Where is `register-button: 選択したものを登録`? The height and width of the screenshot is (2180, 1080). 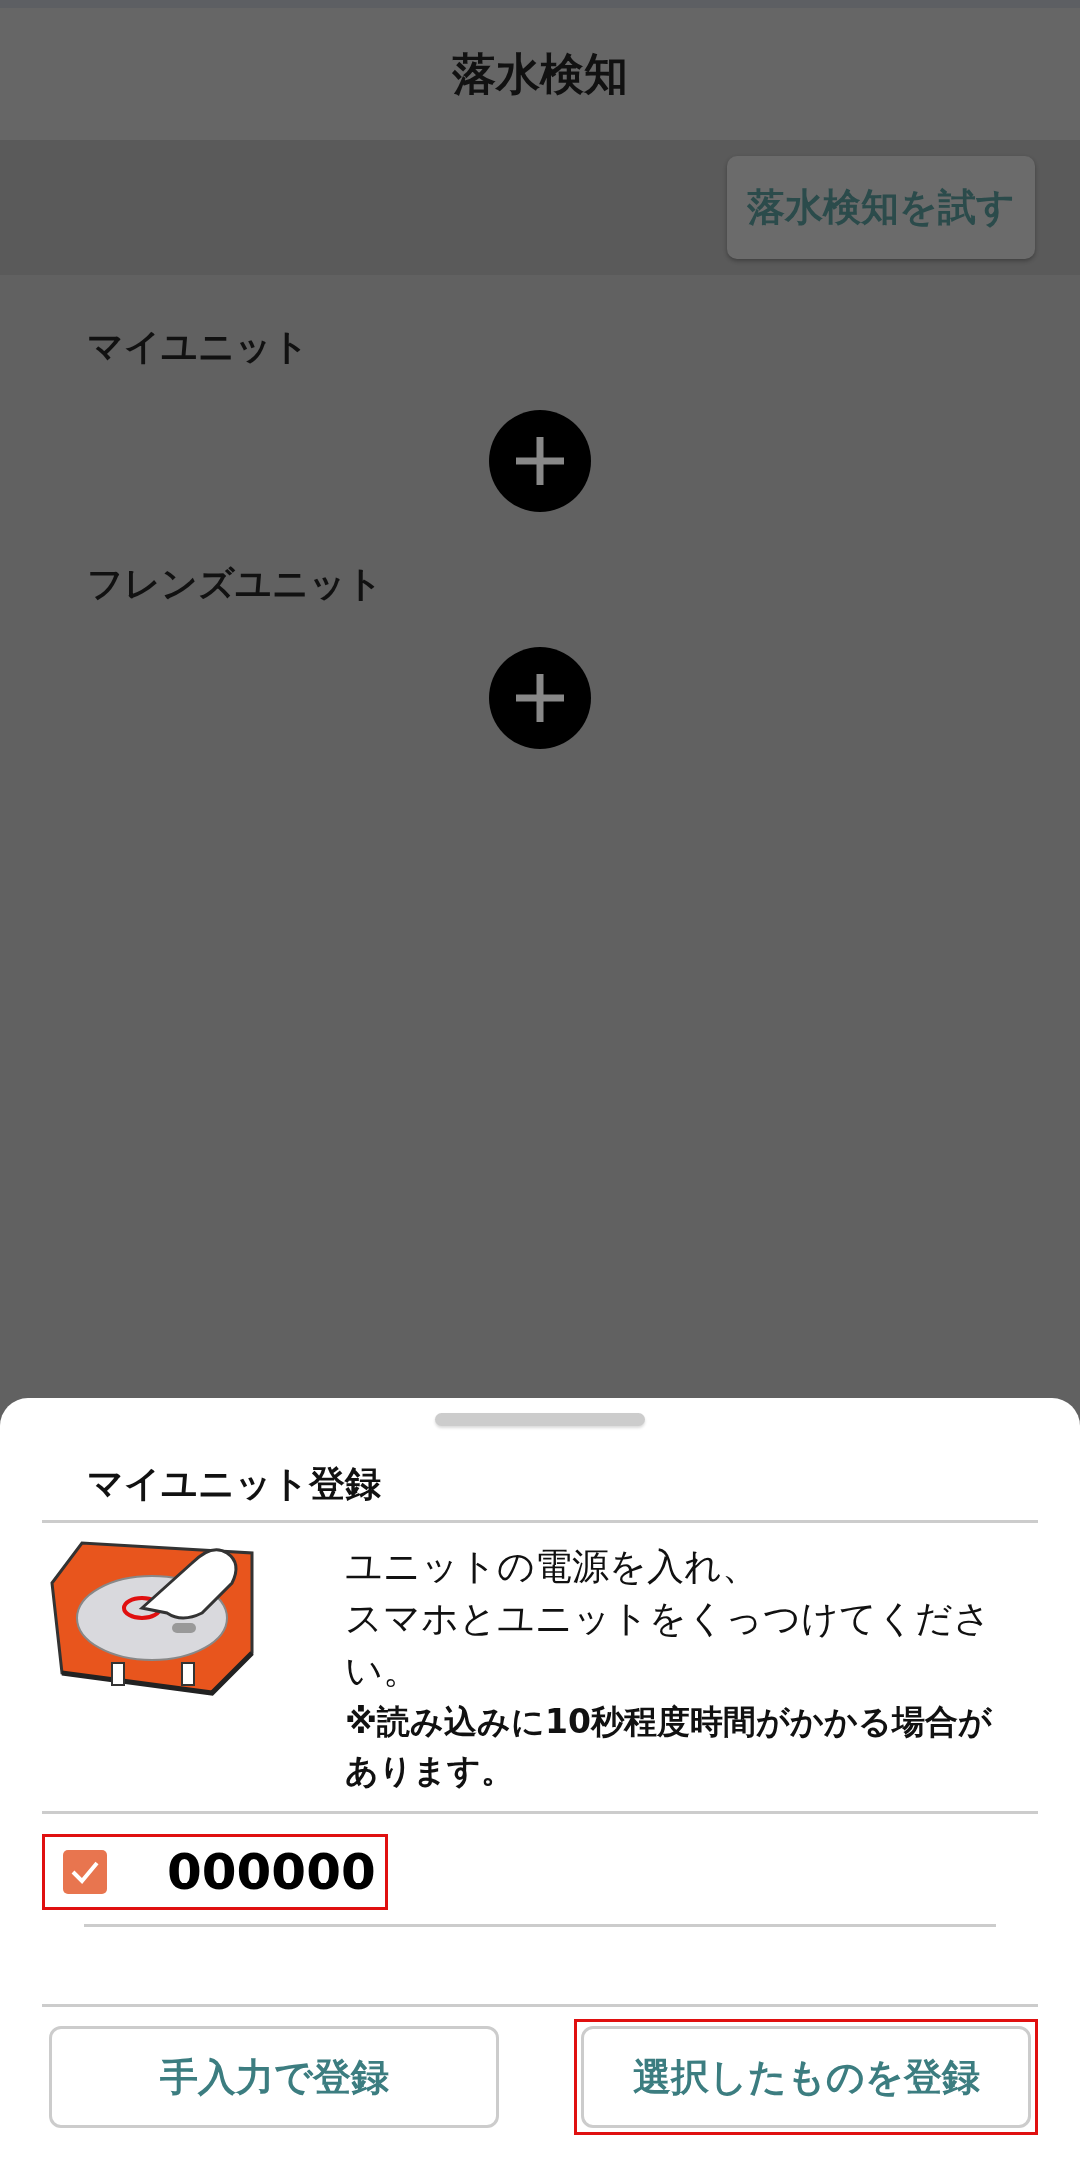 register-button: 選択したものを登録 is located at coordinates (806, 2077).